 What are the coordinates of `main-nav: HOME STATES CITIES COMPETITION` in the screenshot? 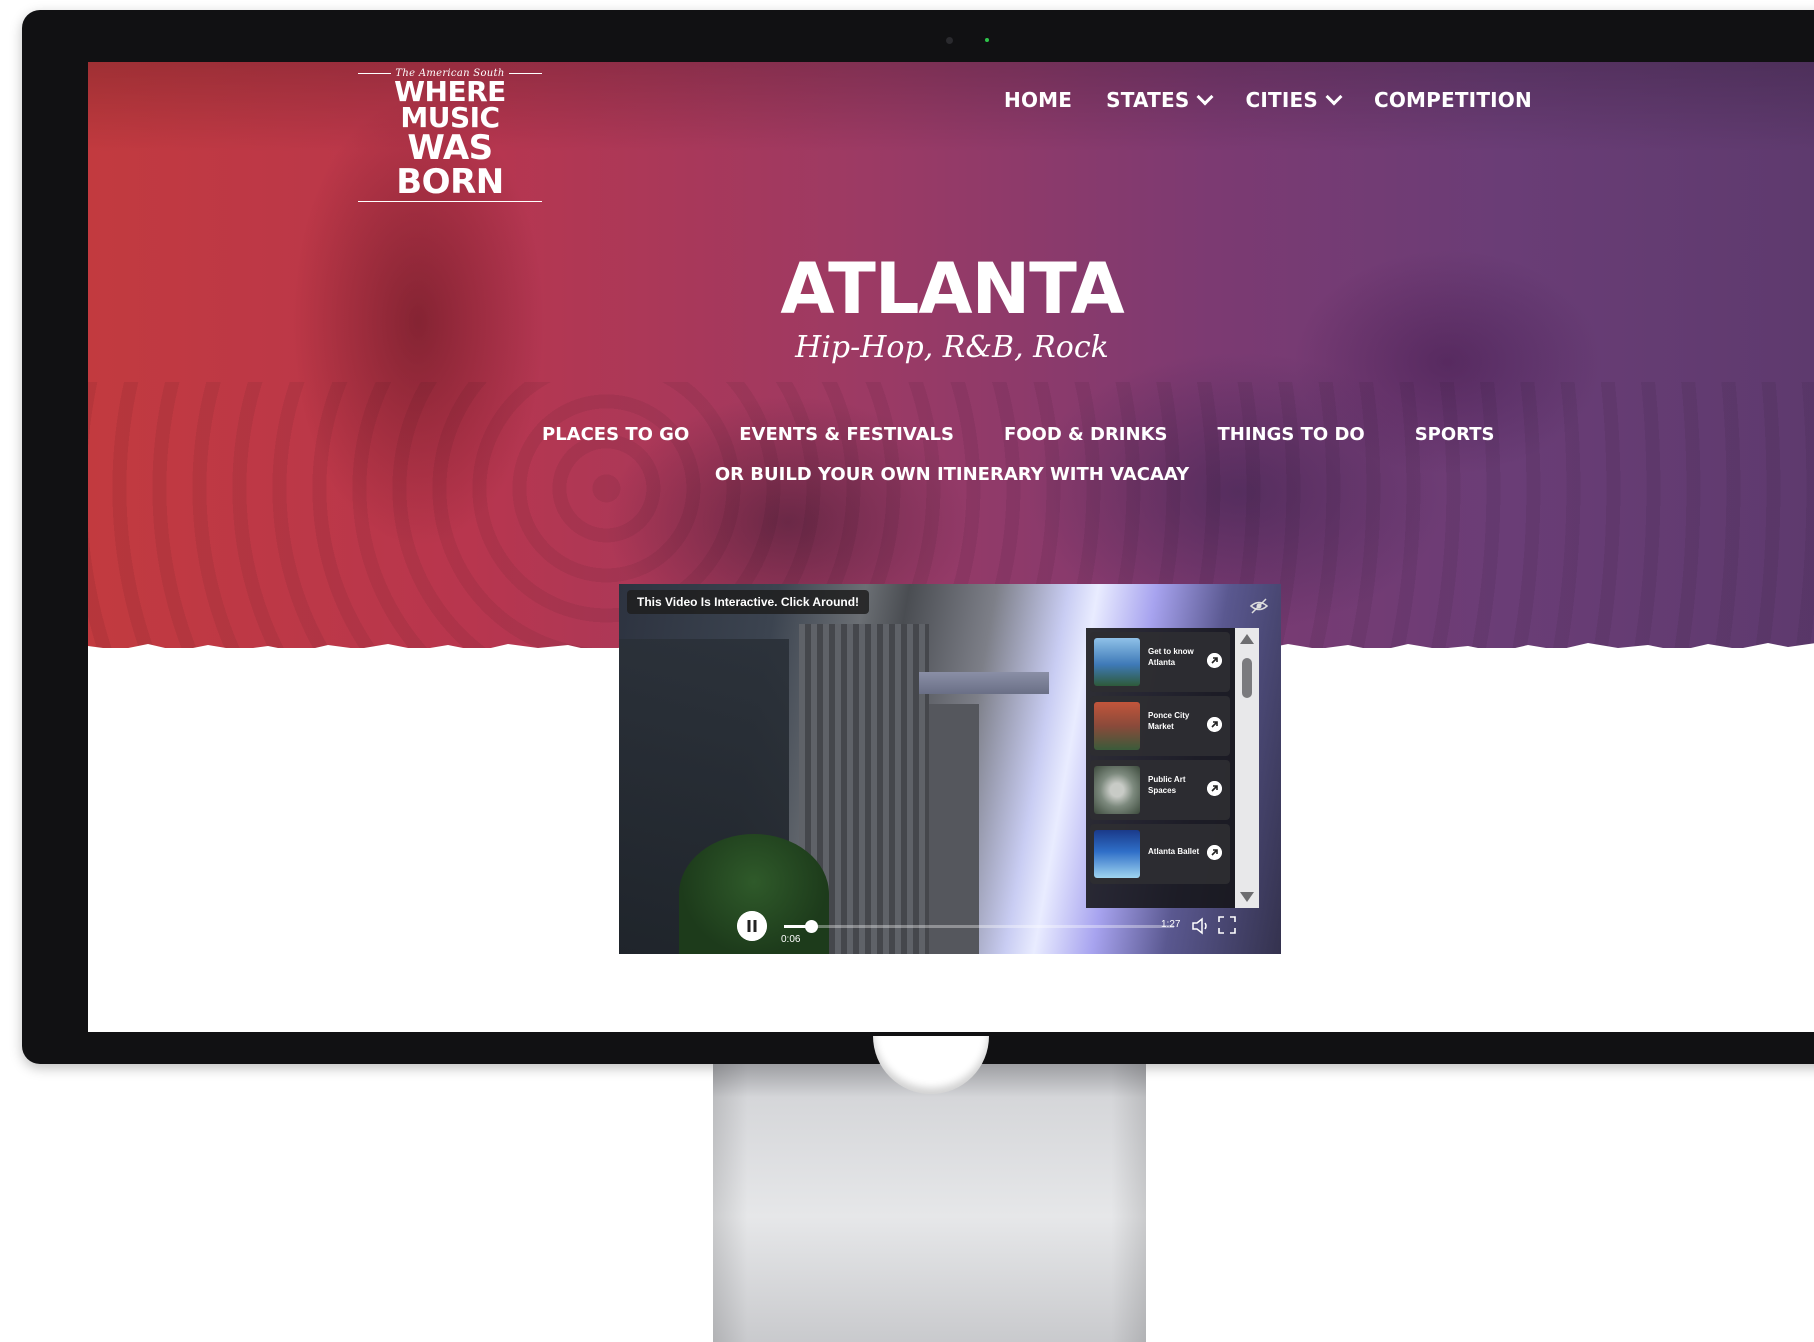 It's located at (1268, 100).